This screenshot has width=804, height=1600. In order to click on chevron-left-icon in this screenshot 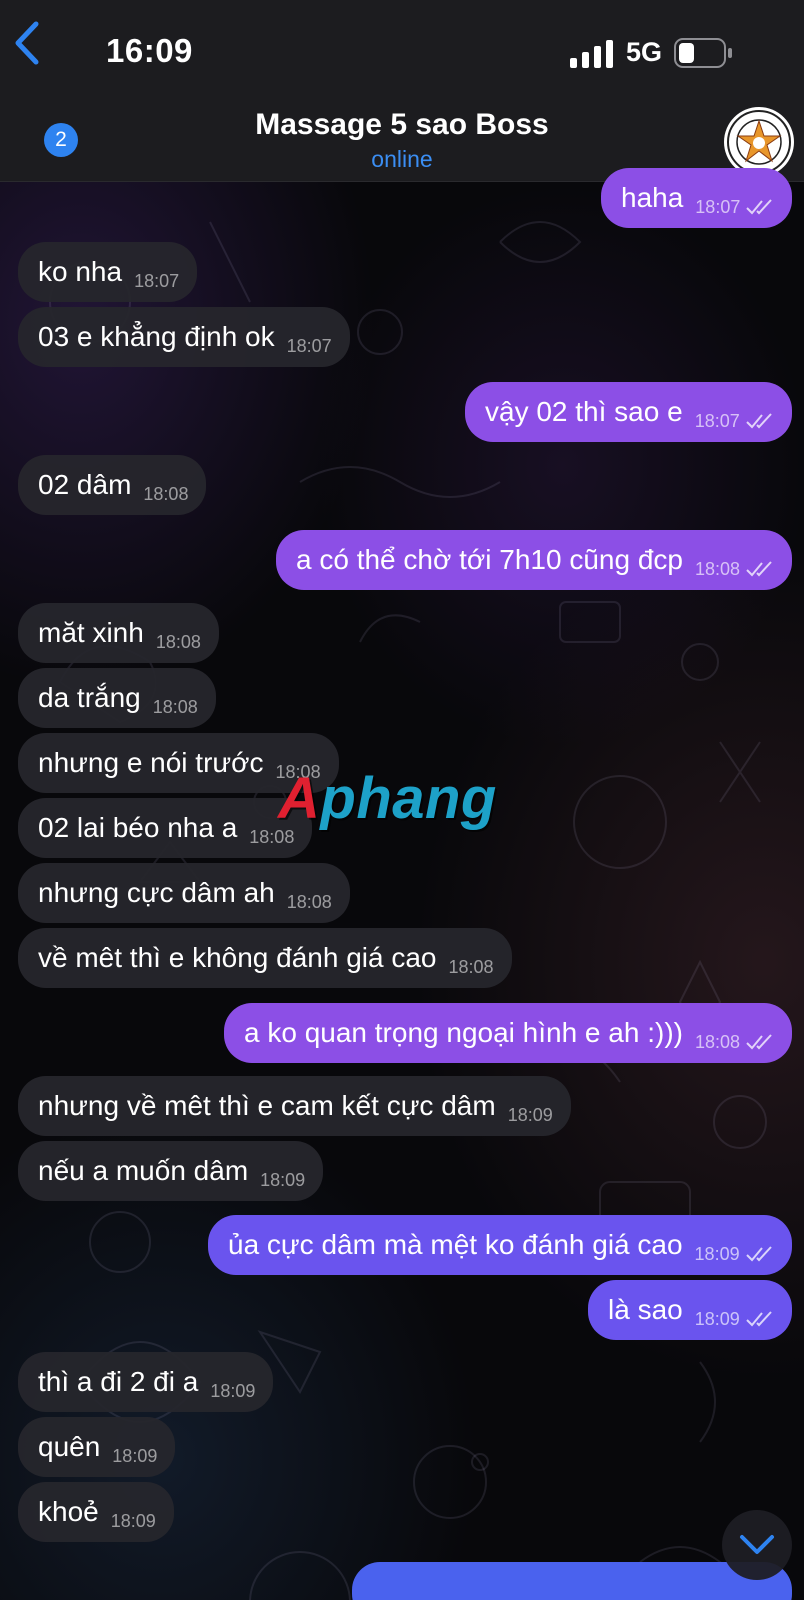, I will do `click(27, 43)`.